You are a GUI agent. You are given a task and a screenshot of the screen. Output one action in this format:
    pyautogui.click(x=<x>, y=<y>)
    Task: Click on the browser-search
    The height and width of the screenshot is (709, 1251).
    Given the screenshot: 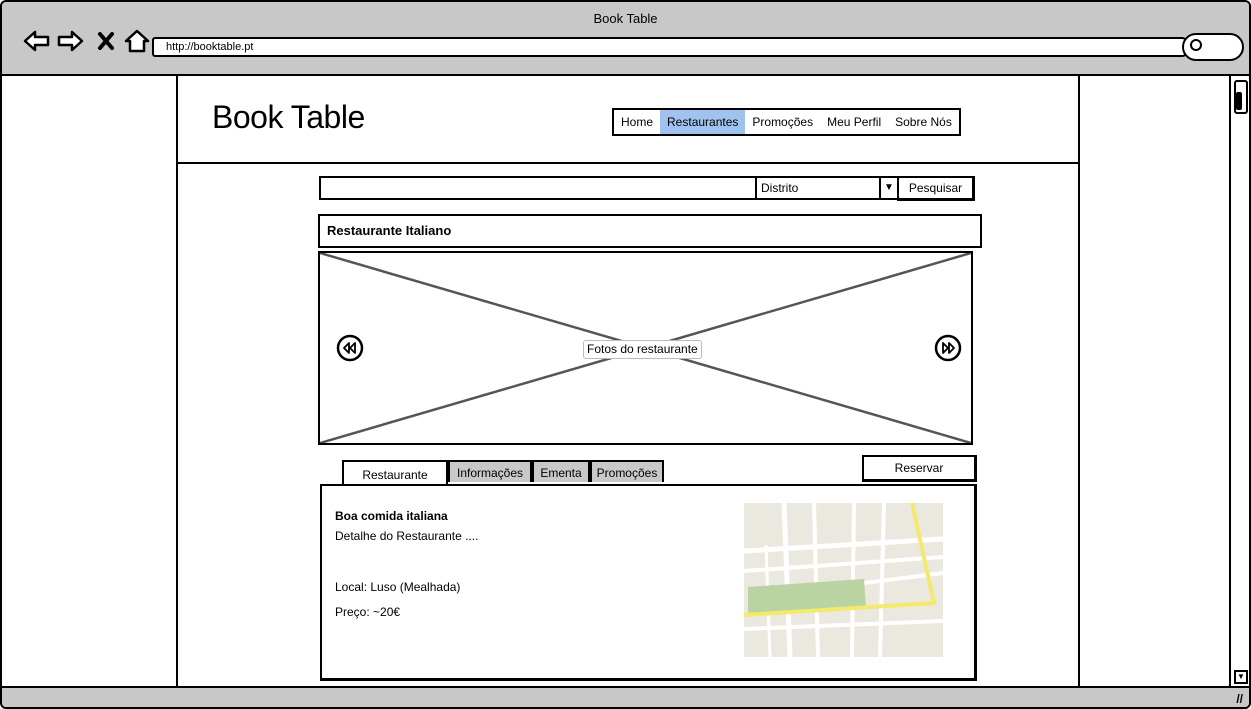 What is the action you would take?
    pyautogui.click(x=1213, y=47)
    